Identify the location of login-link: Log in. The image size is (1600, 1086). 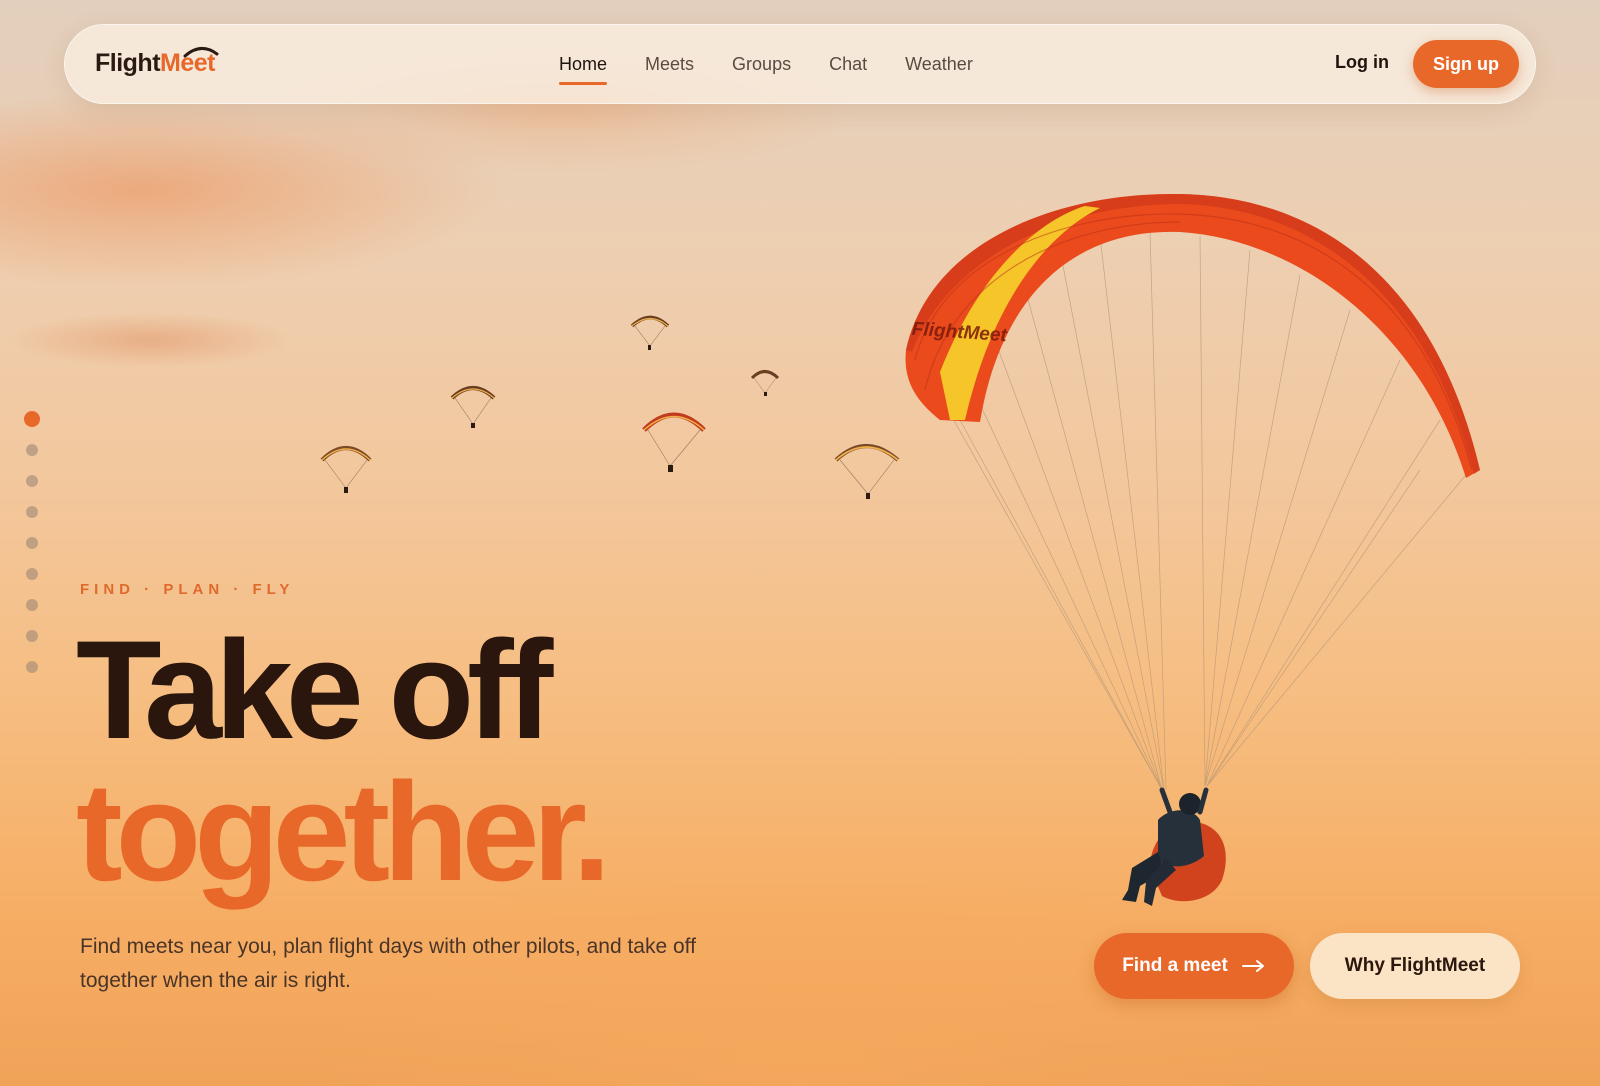
(1362, 62).